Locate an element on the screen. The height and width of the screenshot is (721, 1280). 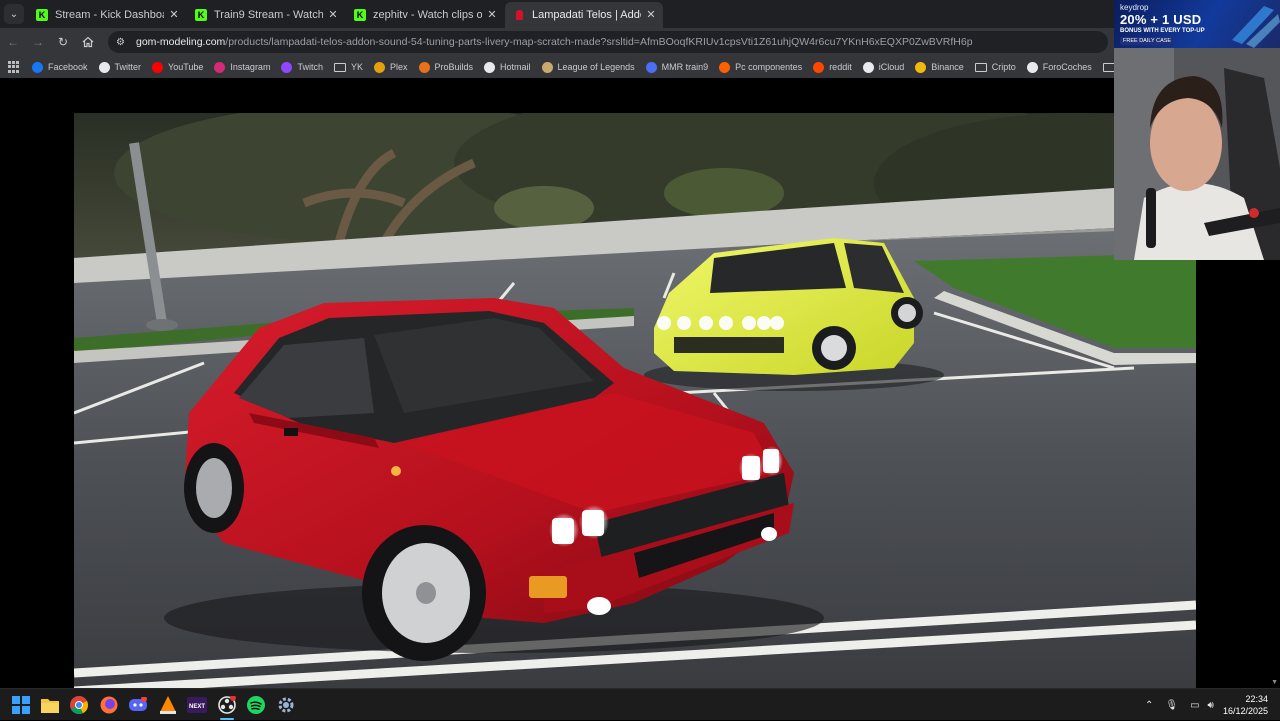
tab-title: Train9 Stream - Watch Live on Kick is located at coordinates (268, 15).